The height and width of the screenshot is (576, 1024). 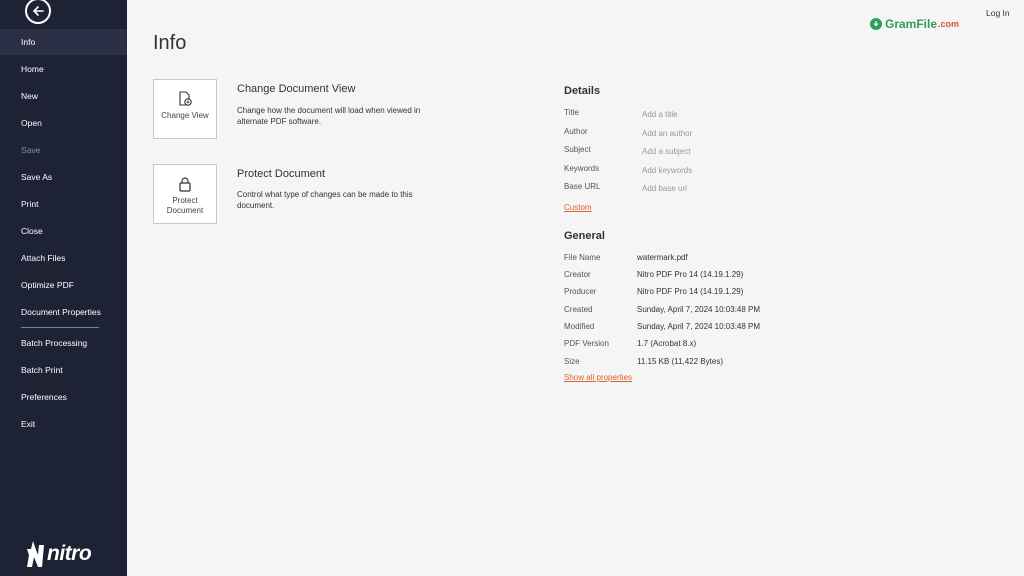 What do you see at coordinates (690, 274) in the screenshot?
I see `creator-value: Nitro PDF Pro 14 (14.19.1.29)` at bounding box center [690, 274].